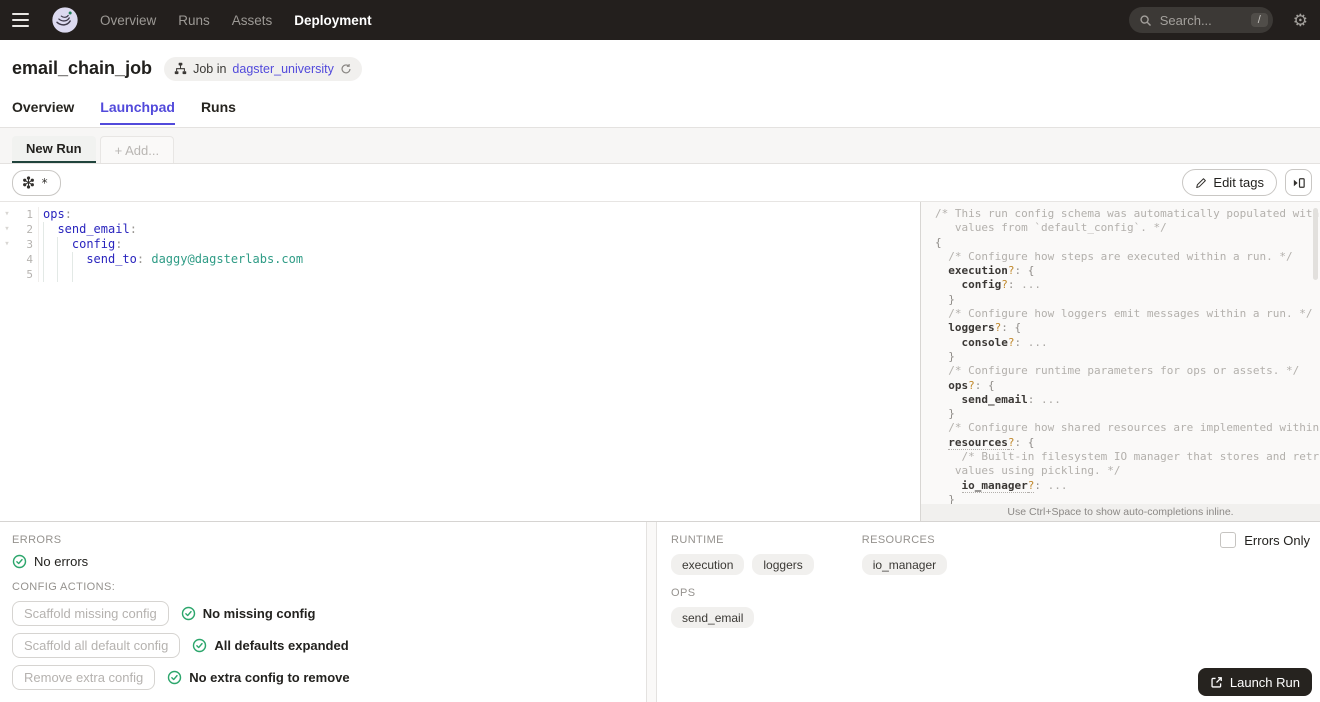  I want to click on resources-label: RESOURCES, so click(898, 540).